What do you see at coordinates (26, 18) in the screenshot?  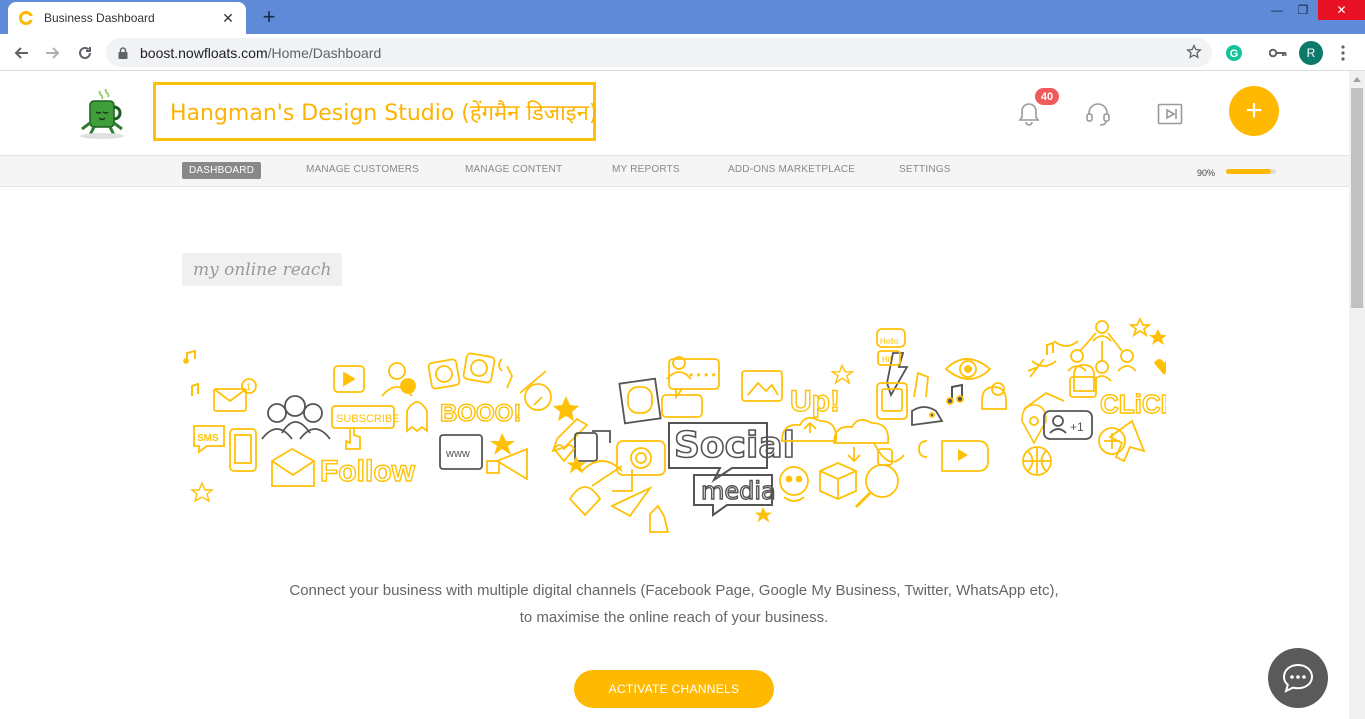 I see `nowfloats-favicon-icon` at bounding box center [26, 18].